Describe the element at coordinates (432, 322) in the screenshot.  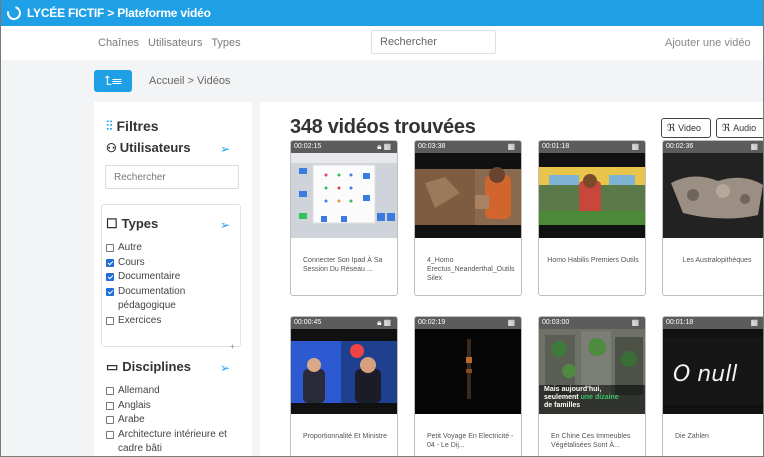
I see `video-duration: 00:02:19` at that location.